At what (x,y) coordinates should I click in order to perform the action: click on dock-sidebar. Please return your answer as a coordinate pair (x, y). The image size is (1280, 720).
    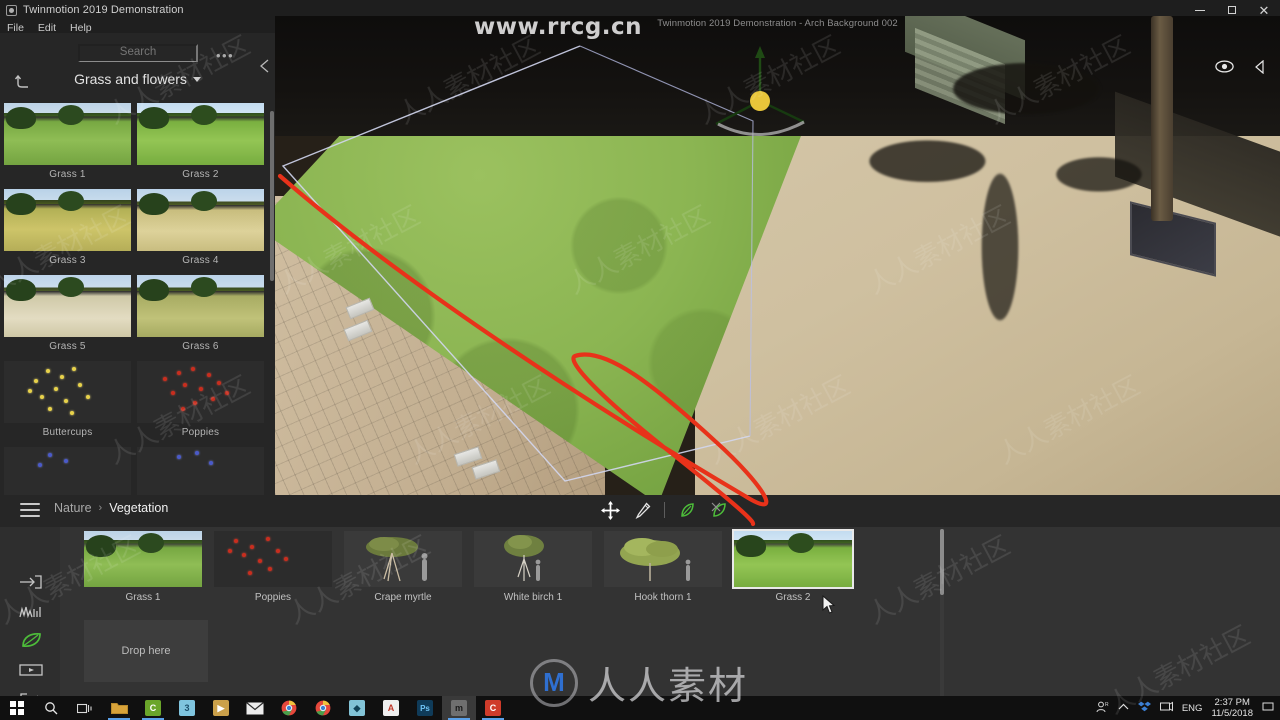
    Looking at the image, I should click on (30, 617).